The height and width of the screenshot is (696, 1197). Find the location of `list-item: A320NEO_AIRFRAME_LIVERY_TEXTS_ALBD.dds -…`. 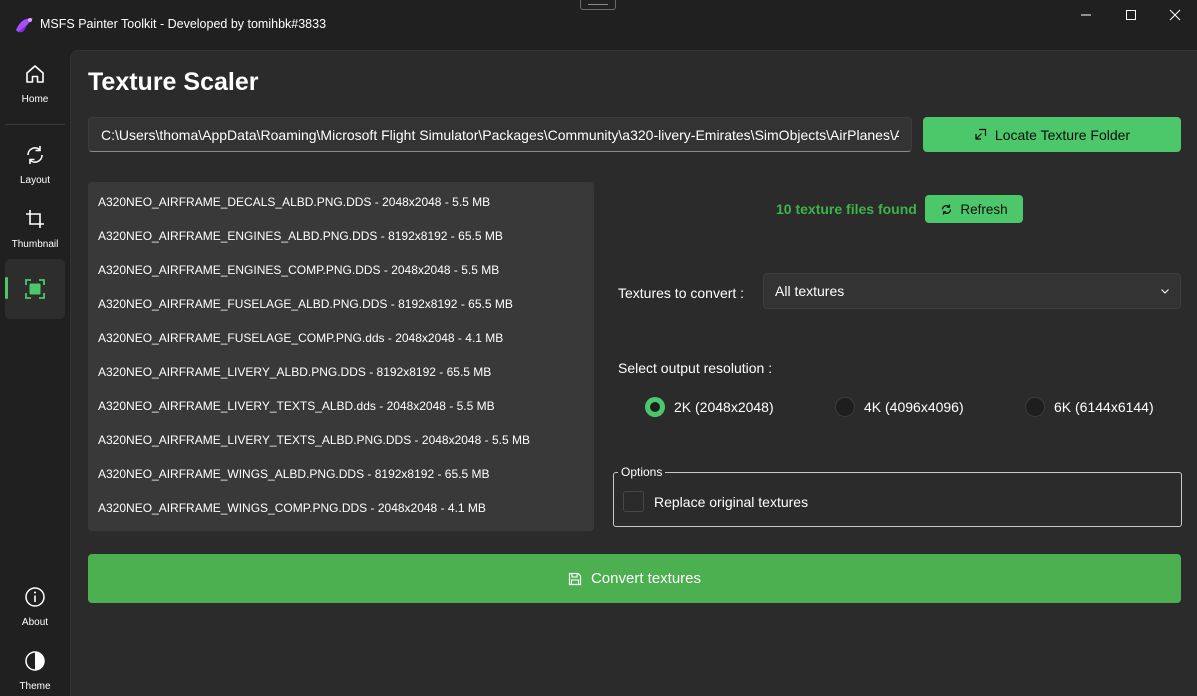

list-item: A320NEO_AIRFRAME_LIVERY_TEXTS_ALBD.dds -… is located at coordinates (341, 406).